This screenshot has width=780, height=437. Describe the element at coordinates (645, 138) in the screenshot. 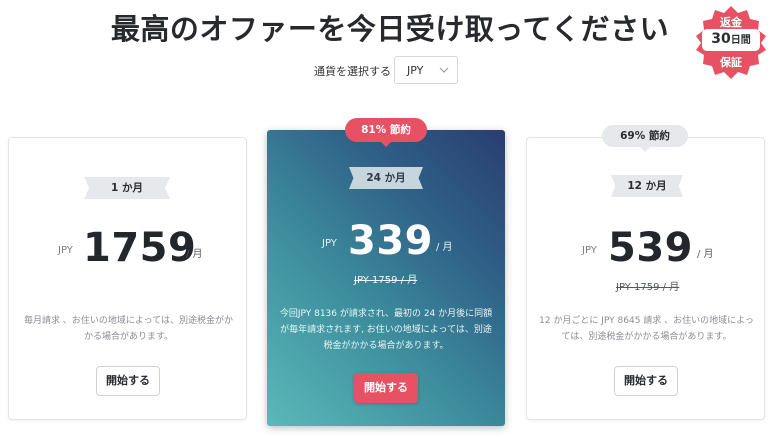

I see `saving-tag-12-months: 69% 節約` at that location.